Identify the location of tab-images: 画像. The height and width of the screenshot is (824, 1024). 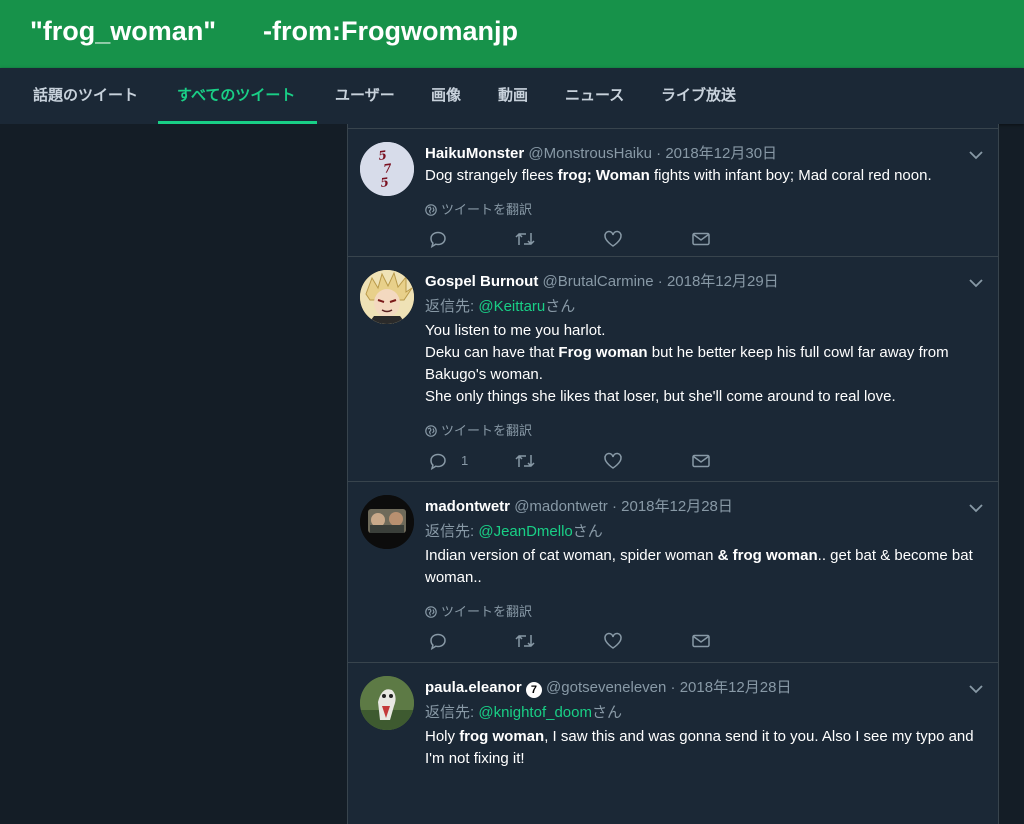
(446, 96).